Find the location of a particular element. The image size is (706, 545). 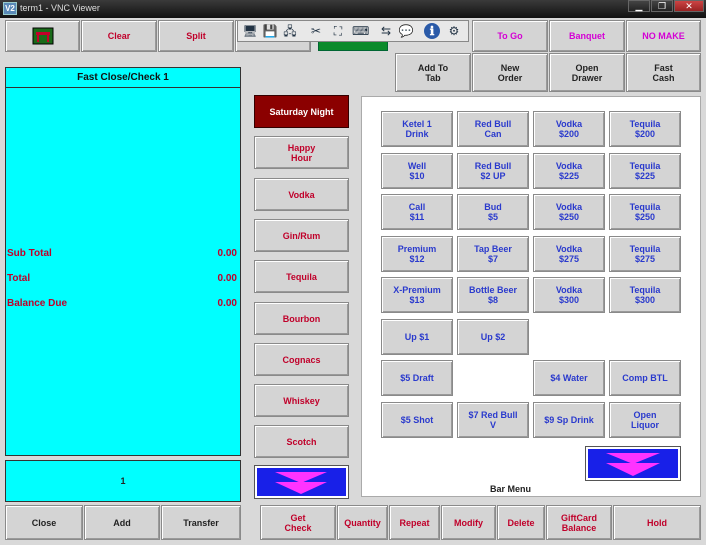

menu-item-button: Up $2 is located at coordinates (493, 337).